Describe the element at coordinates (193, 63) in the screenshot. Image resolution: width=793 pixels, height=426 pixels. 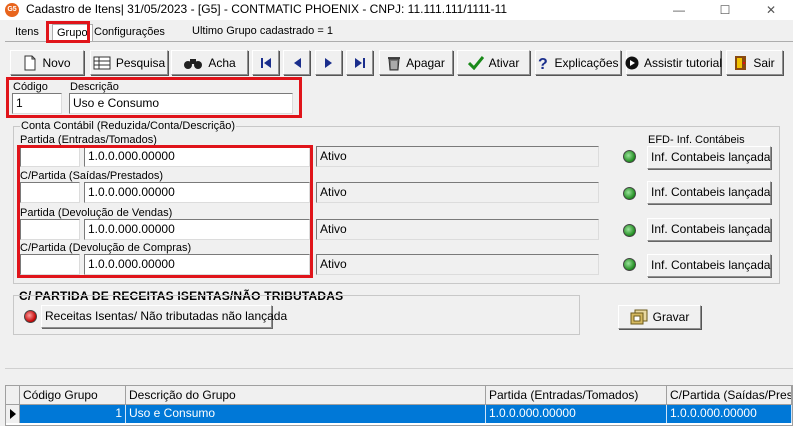
I see `binoculars-icon` at that location.